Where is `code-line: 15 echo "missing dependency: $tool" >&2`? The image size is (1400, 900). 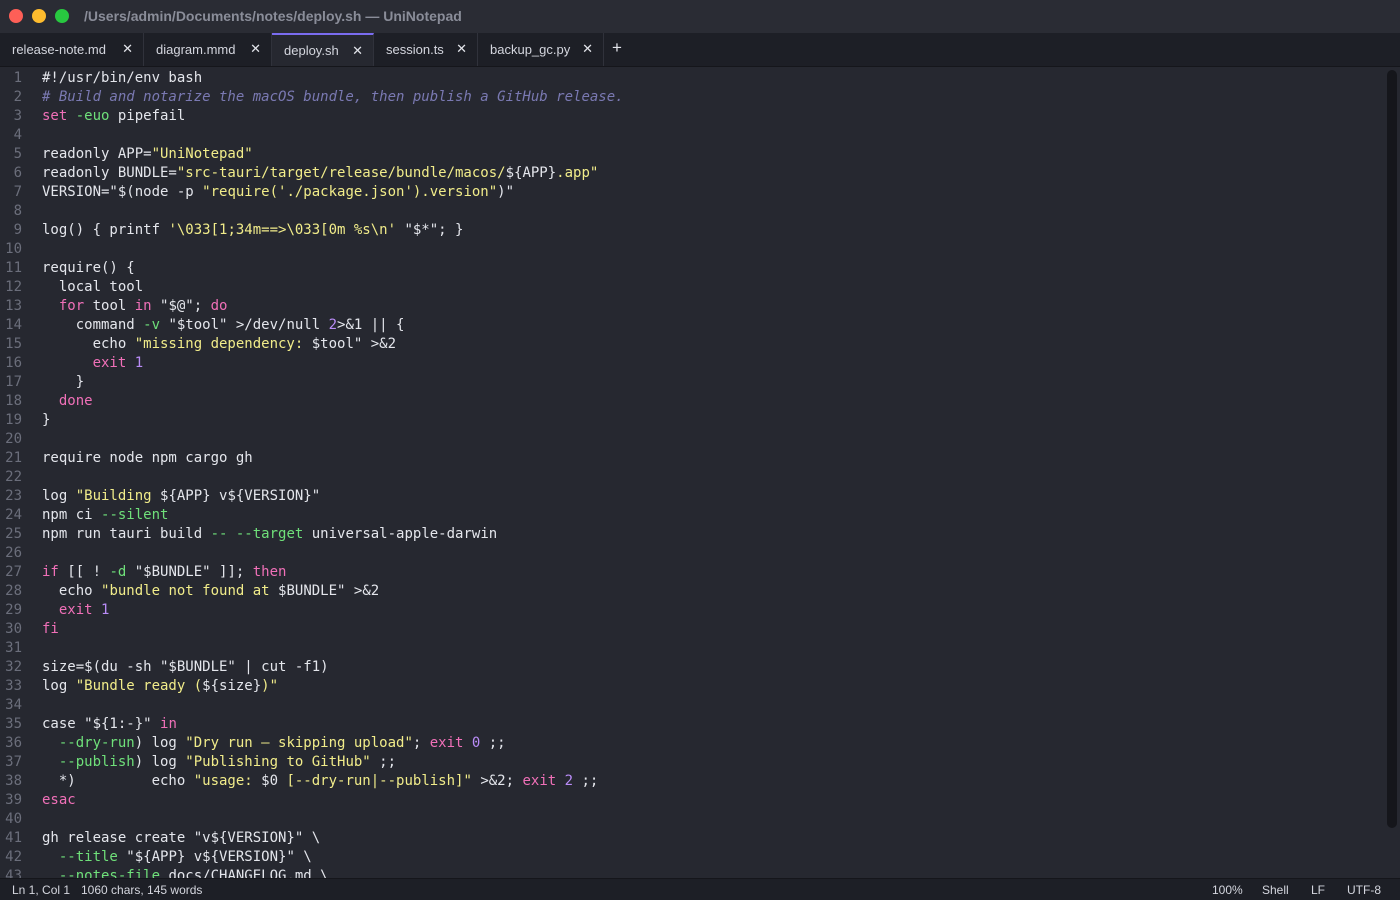
code-line: 15 echo "missing dependency: $tool" >&2 is located at coordinates (690, 344).